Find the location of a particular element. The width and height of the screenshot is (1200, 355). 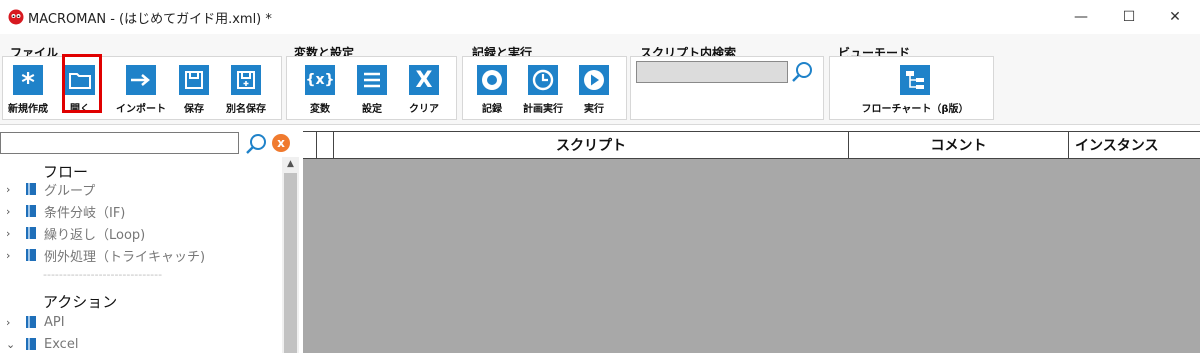

settings-button: 設定 is located at coordinates (372, 90).